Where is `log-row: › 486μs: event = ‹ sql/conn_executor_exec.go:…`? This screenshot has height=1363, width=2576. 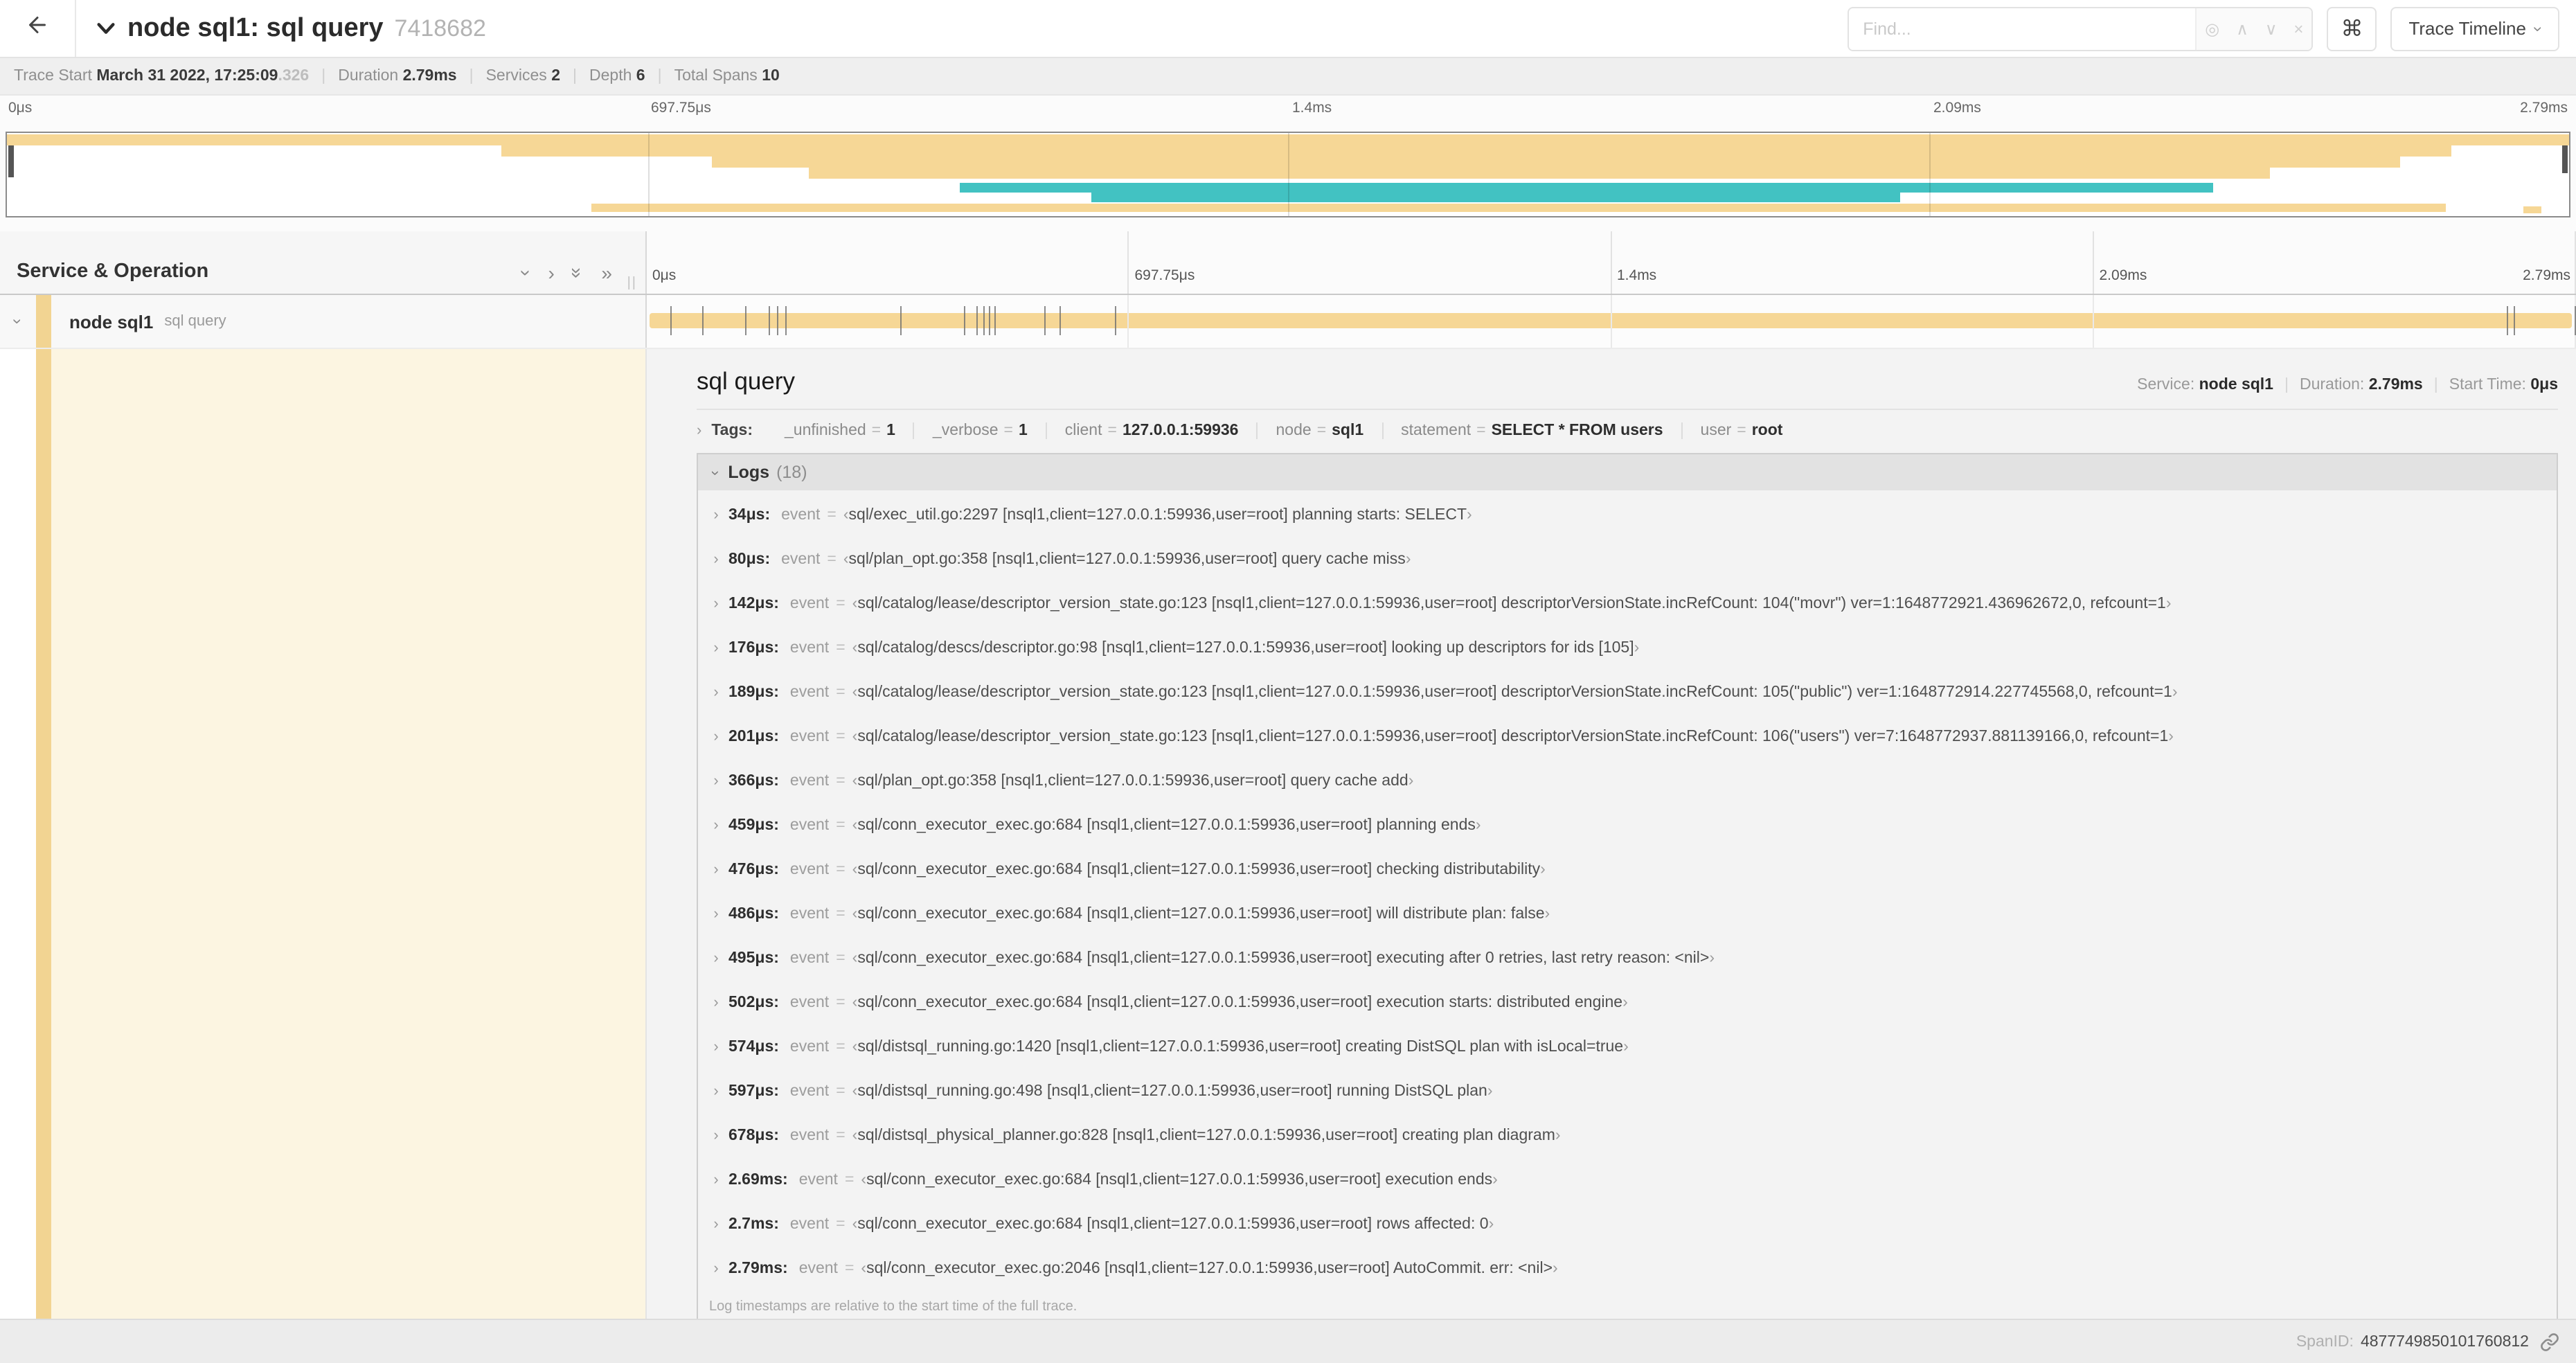 log-row: › 486μs: event = ‹ sql/conn_executor_exec.go:… is located at coordinates (1631, 914).